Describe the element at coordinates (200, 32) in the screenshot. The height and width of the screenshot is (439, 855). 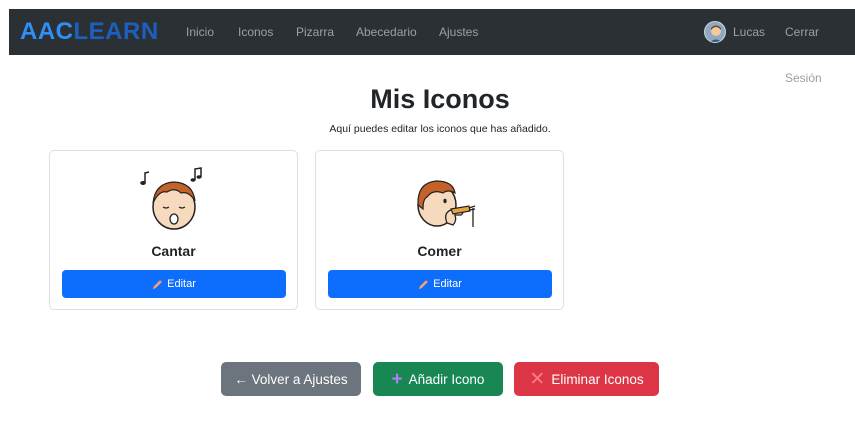
I see `nav-link-inicio: Inicio` at that location.